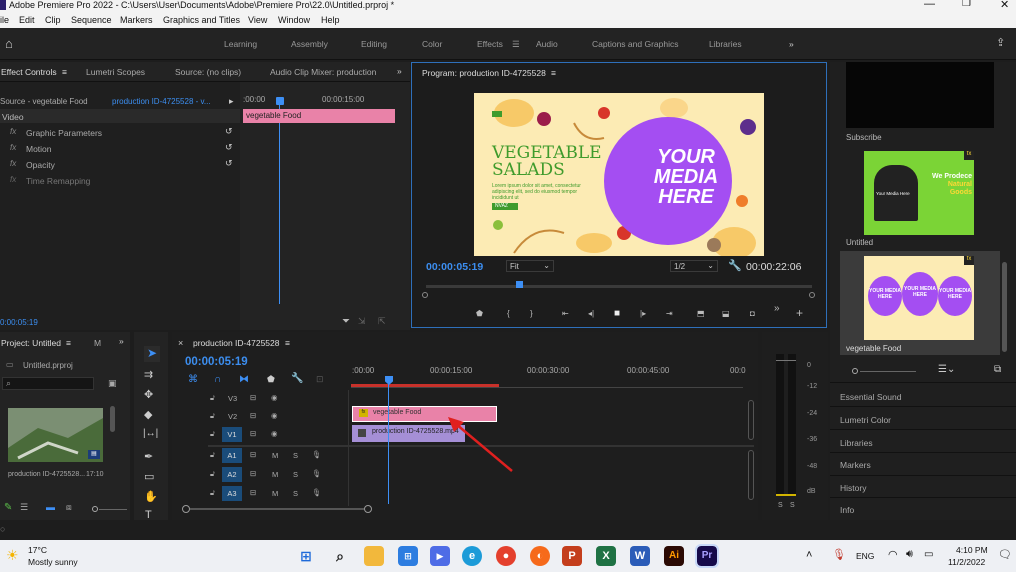  I want to click on scrub-end-handle, so click(812, 295).